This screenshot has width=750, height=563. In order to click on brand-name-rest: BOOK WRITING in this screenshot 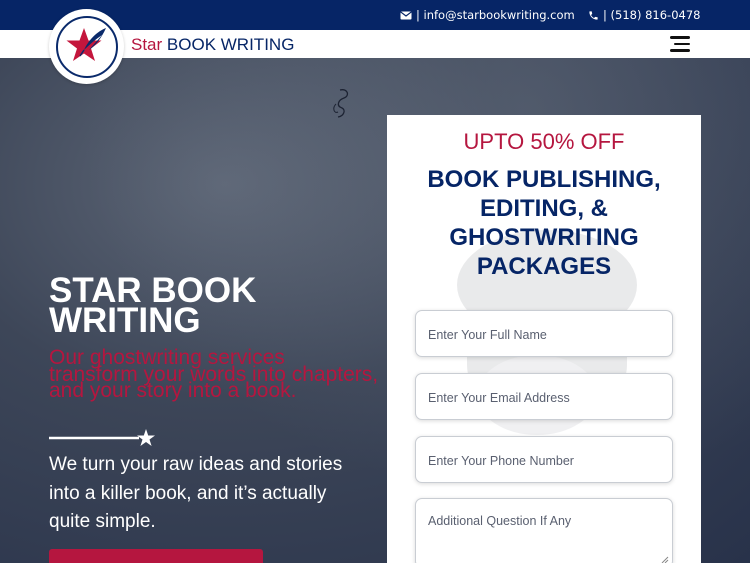, I will do `click(228, 44)`.